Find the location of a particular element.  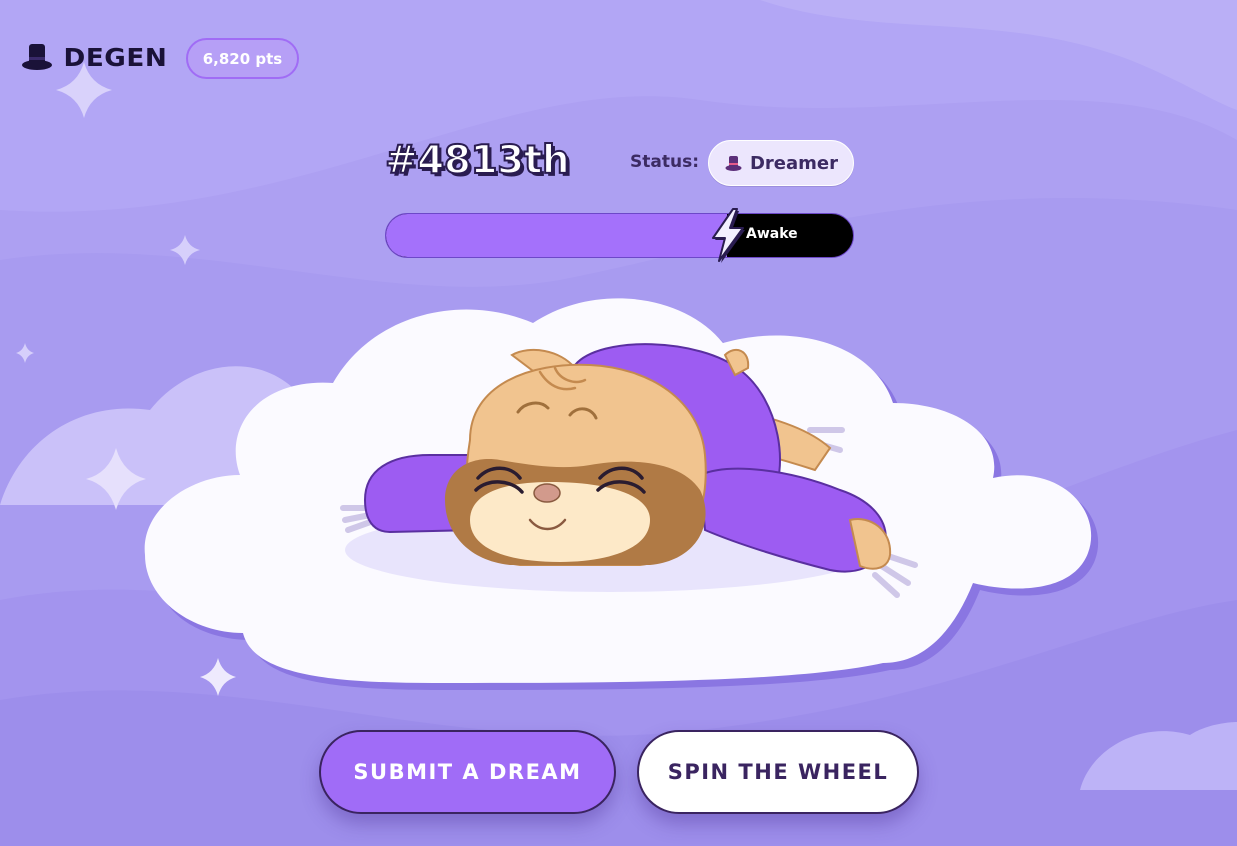

points-badge: 6,820 pts is located at coordinates (242, 58).